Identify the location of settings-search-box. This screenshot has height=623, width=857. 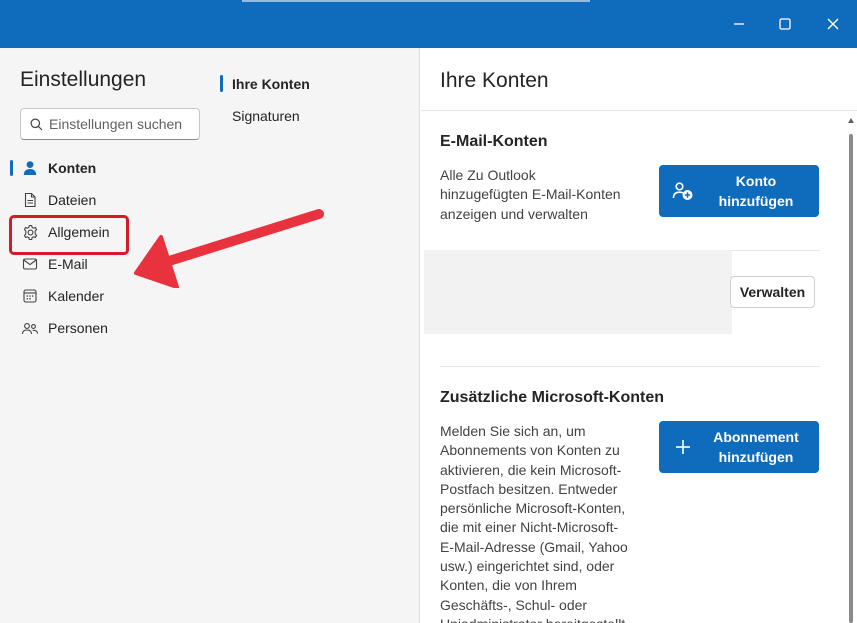
(110, 124).